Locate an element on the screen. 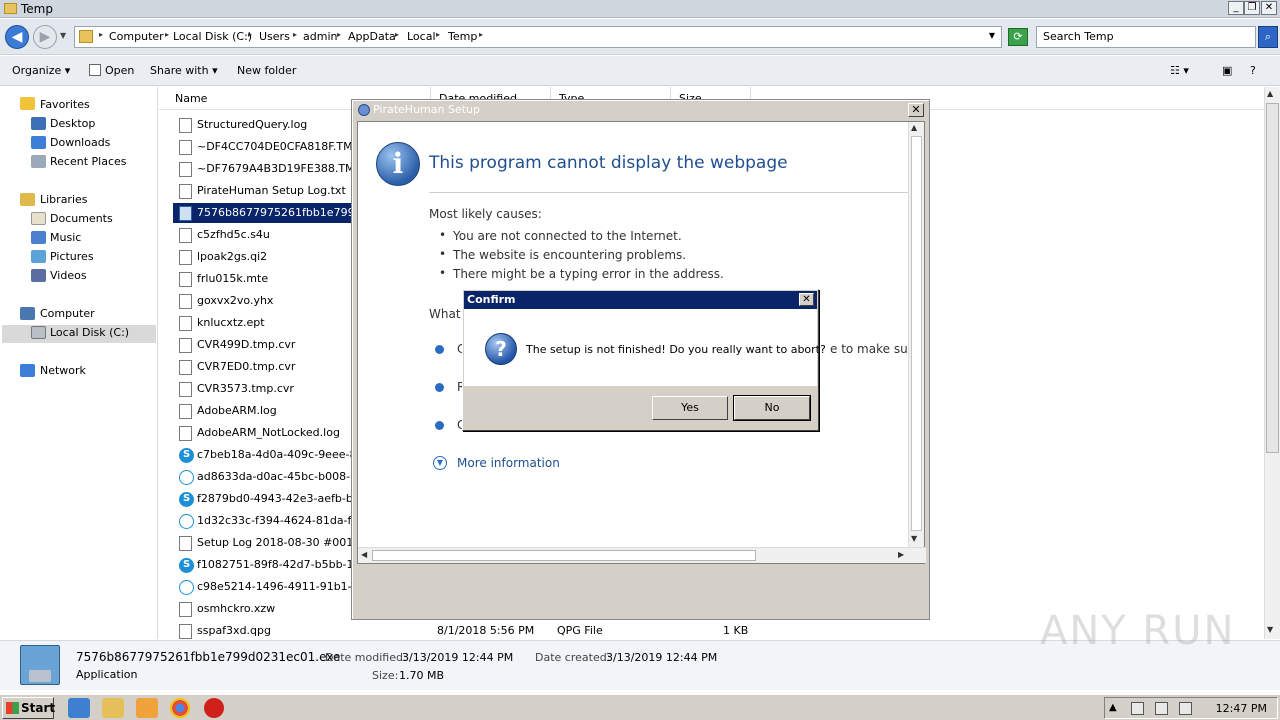 The image size is (1280, 720). new-folder-button: New folder is located at coordinates (266, 70).